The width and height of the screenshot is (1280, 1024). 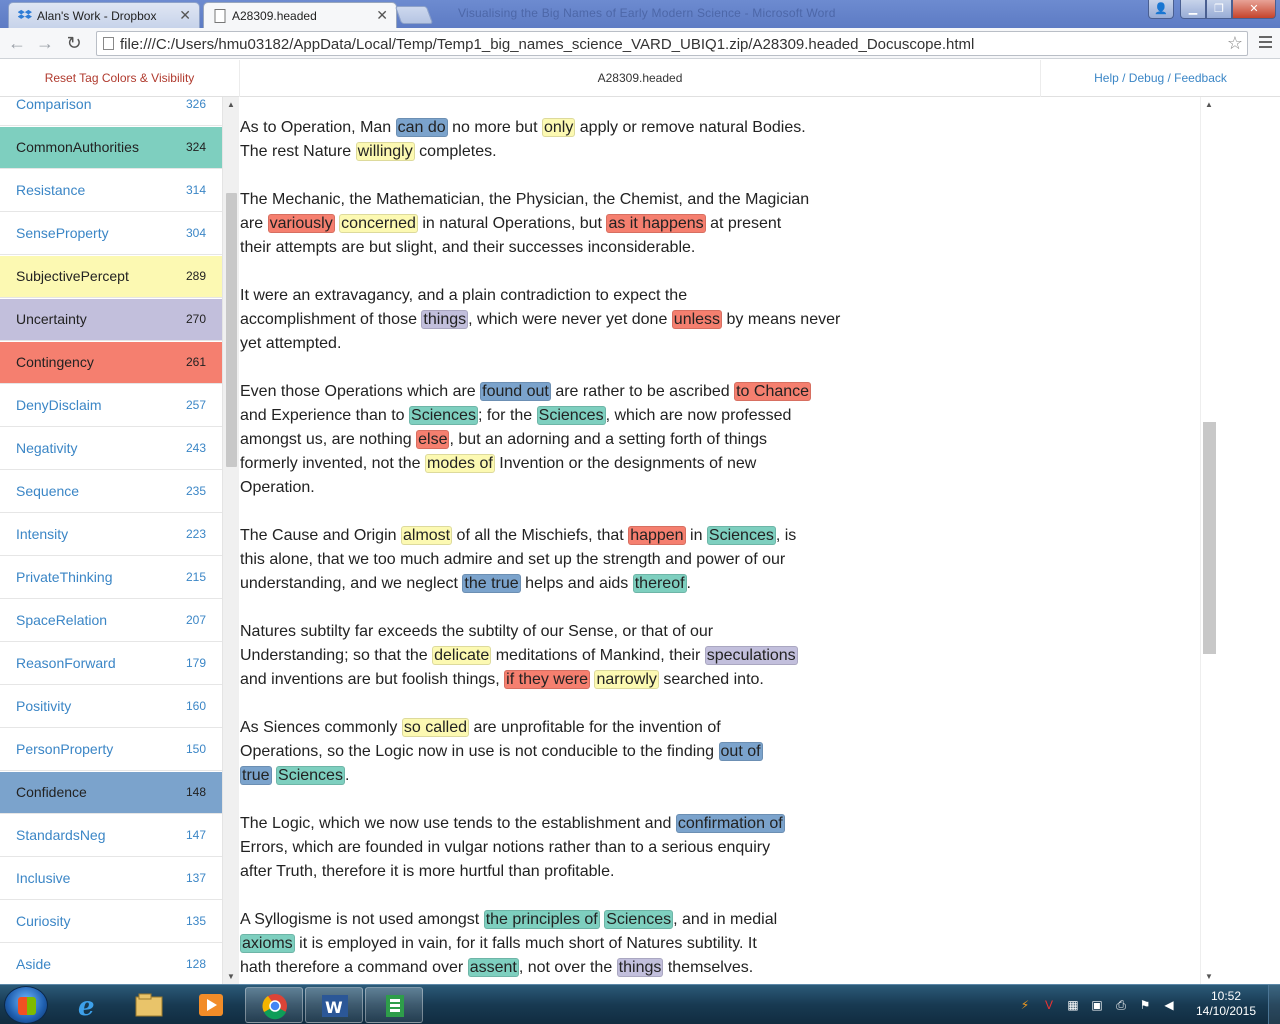 What do you see at coordinates (45, 43) in the screenshot?
I see `forward-arrow-icon: →` at bounding box center [45, 43].